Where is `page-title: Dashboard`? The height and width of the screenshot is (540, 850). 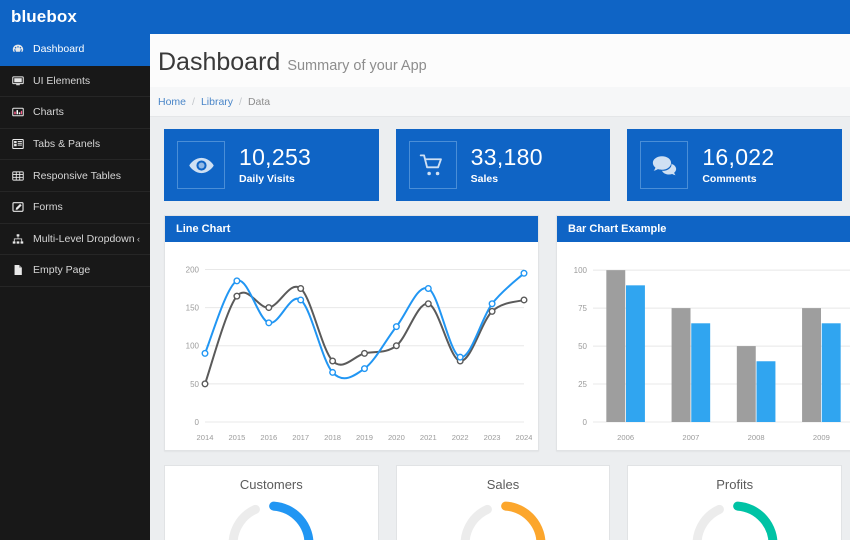
page-title: Dashboard is located at coordinates (219, 62).